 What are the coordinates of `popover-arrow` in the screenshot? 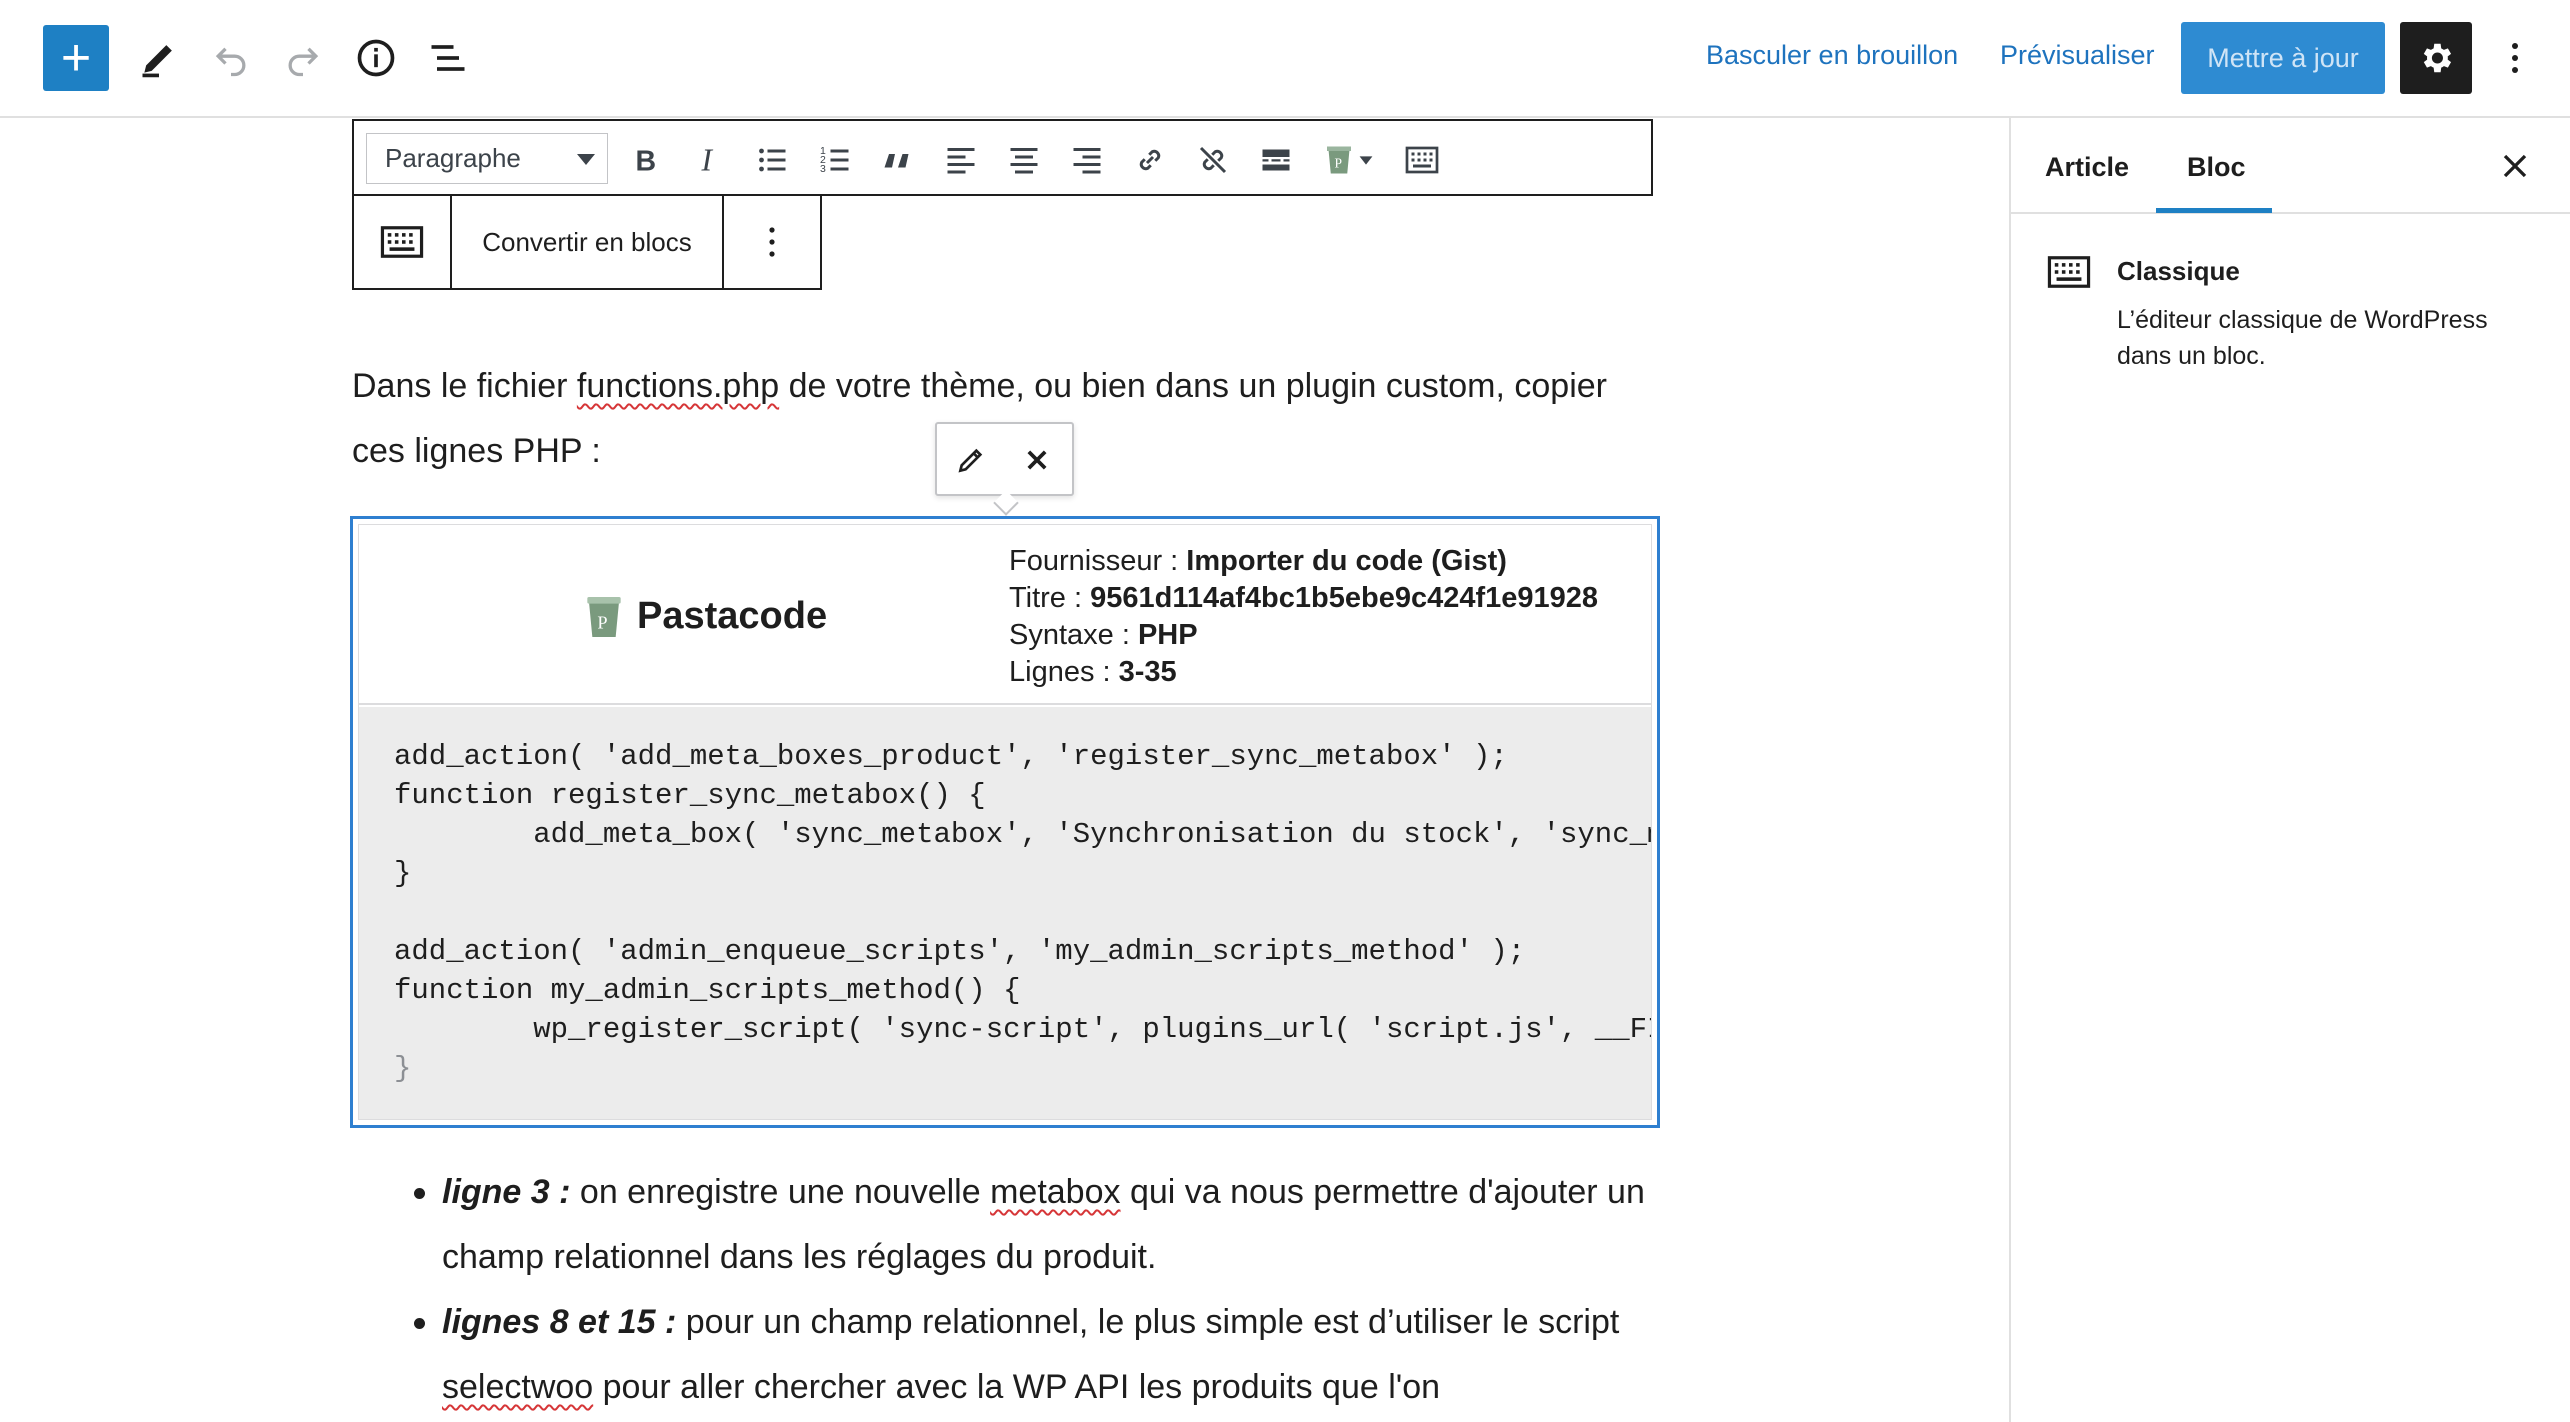 It's located at (1006, 503).